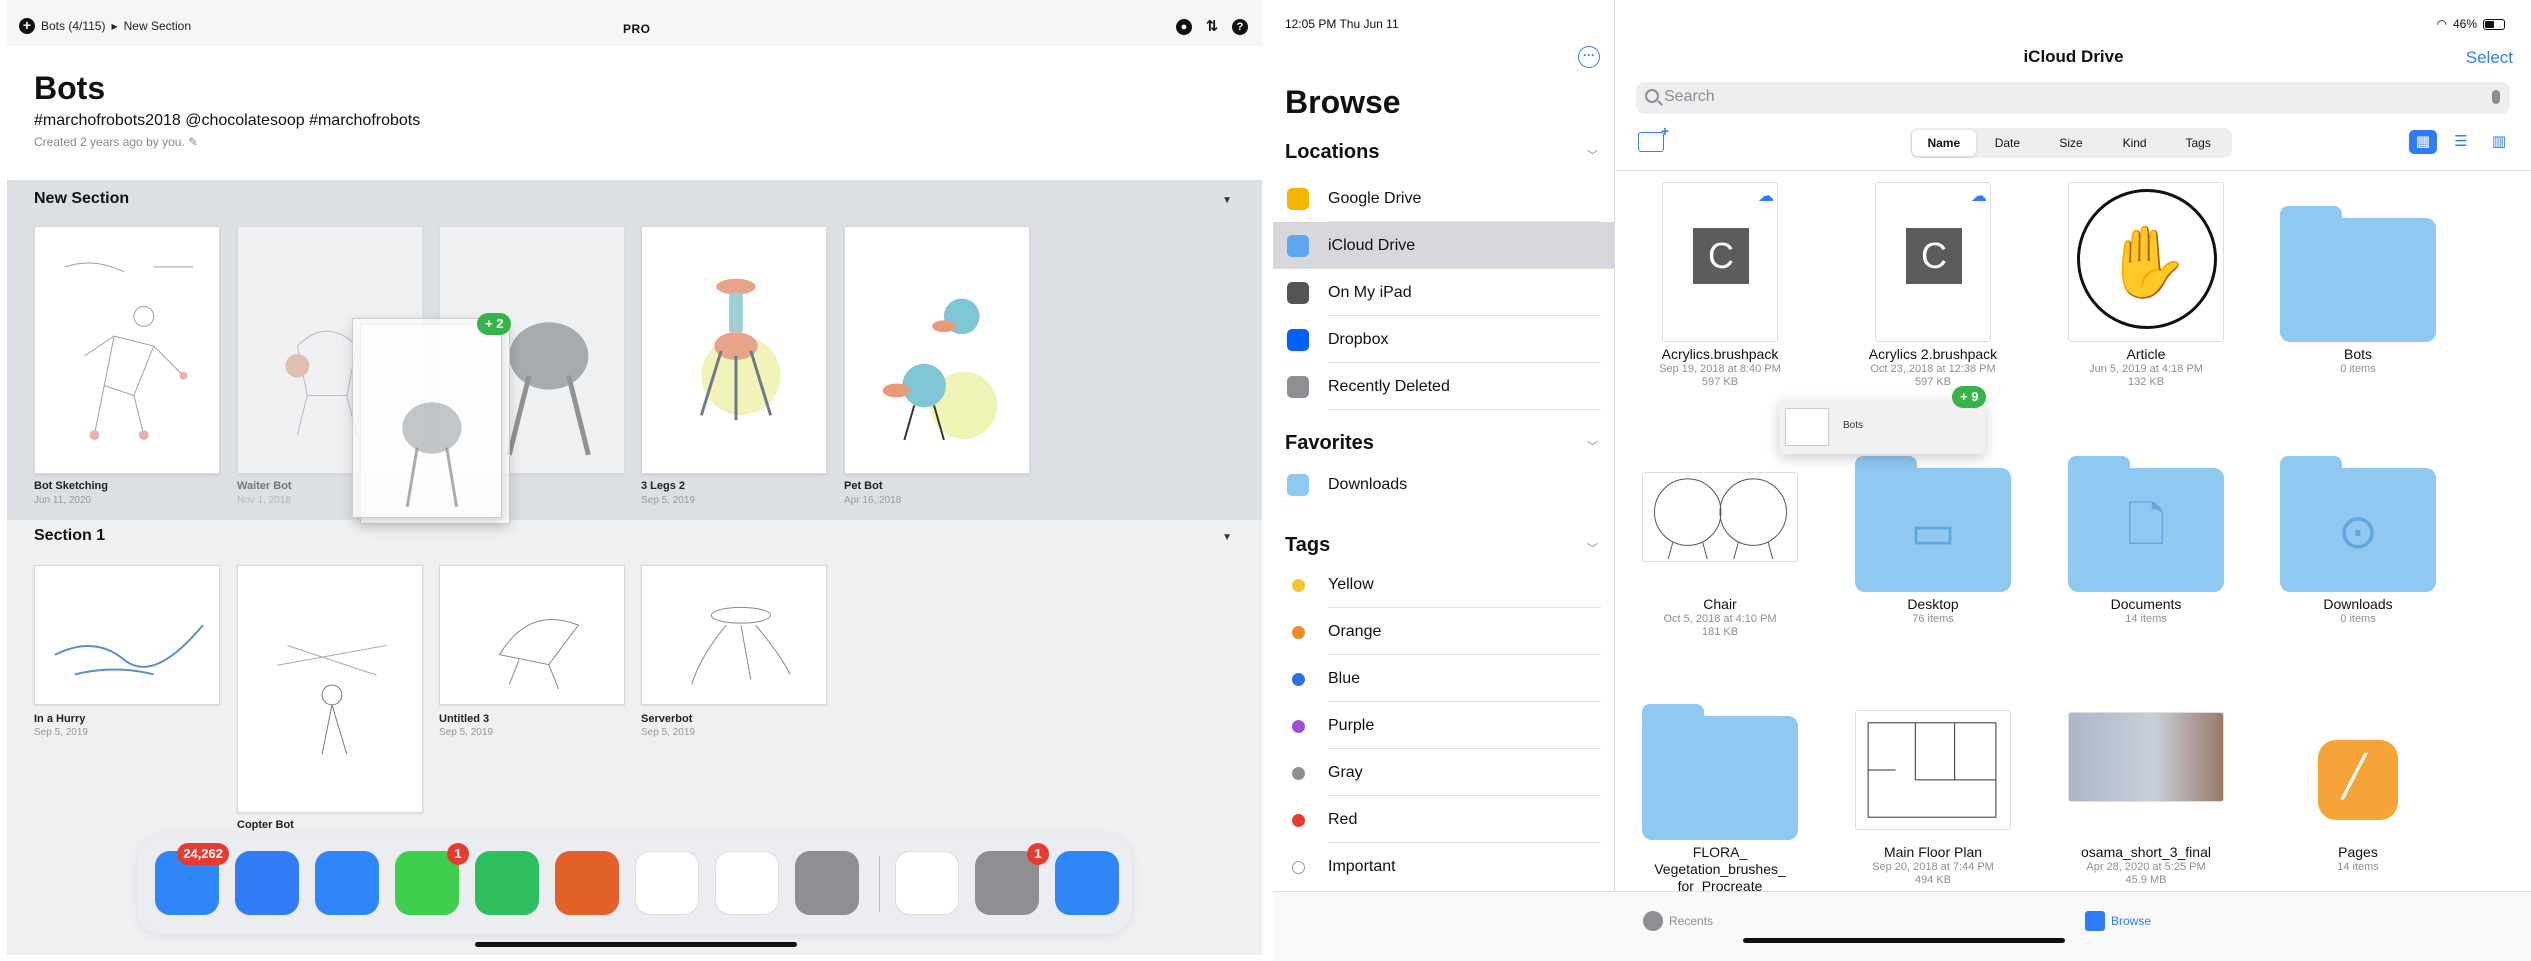 The image size is (2531, 961). I want to click on trash-icon, so click(1298, 387).